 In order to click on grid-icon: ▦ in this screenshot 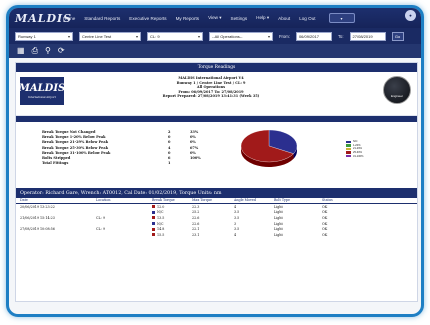, I will do `click(21, 51)`.